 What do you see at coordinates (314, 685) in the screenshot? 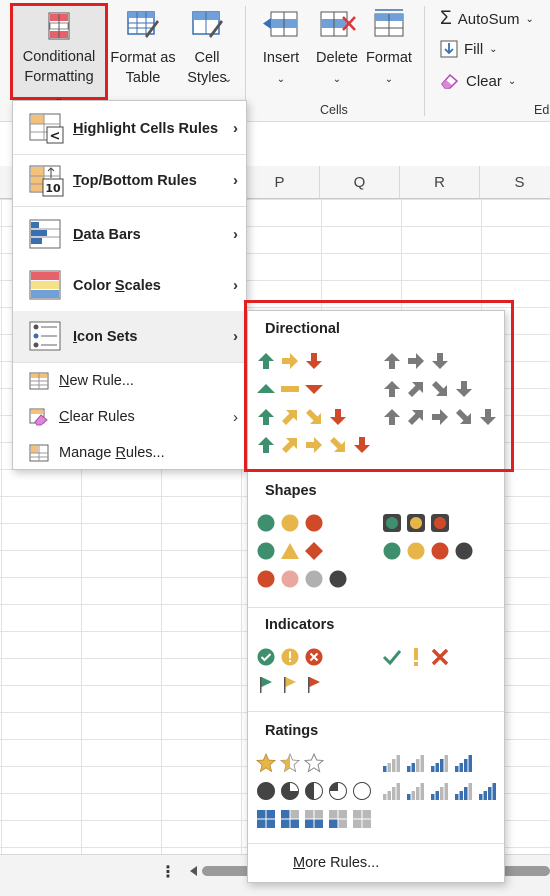
I see `red-flag-icon` at bounding box center [314, 685].